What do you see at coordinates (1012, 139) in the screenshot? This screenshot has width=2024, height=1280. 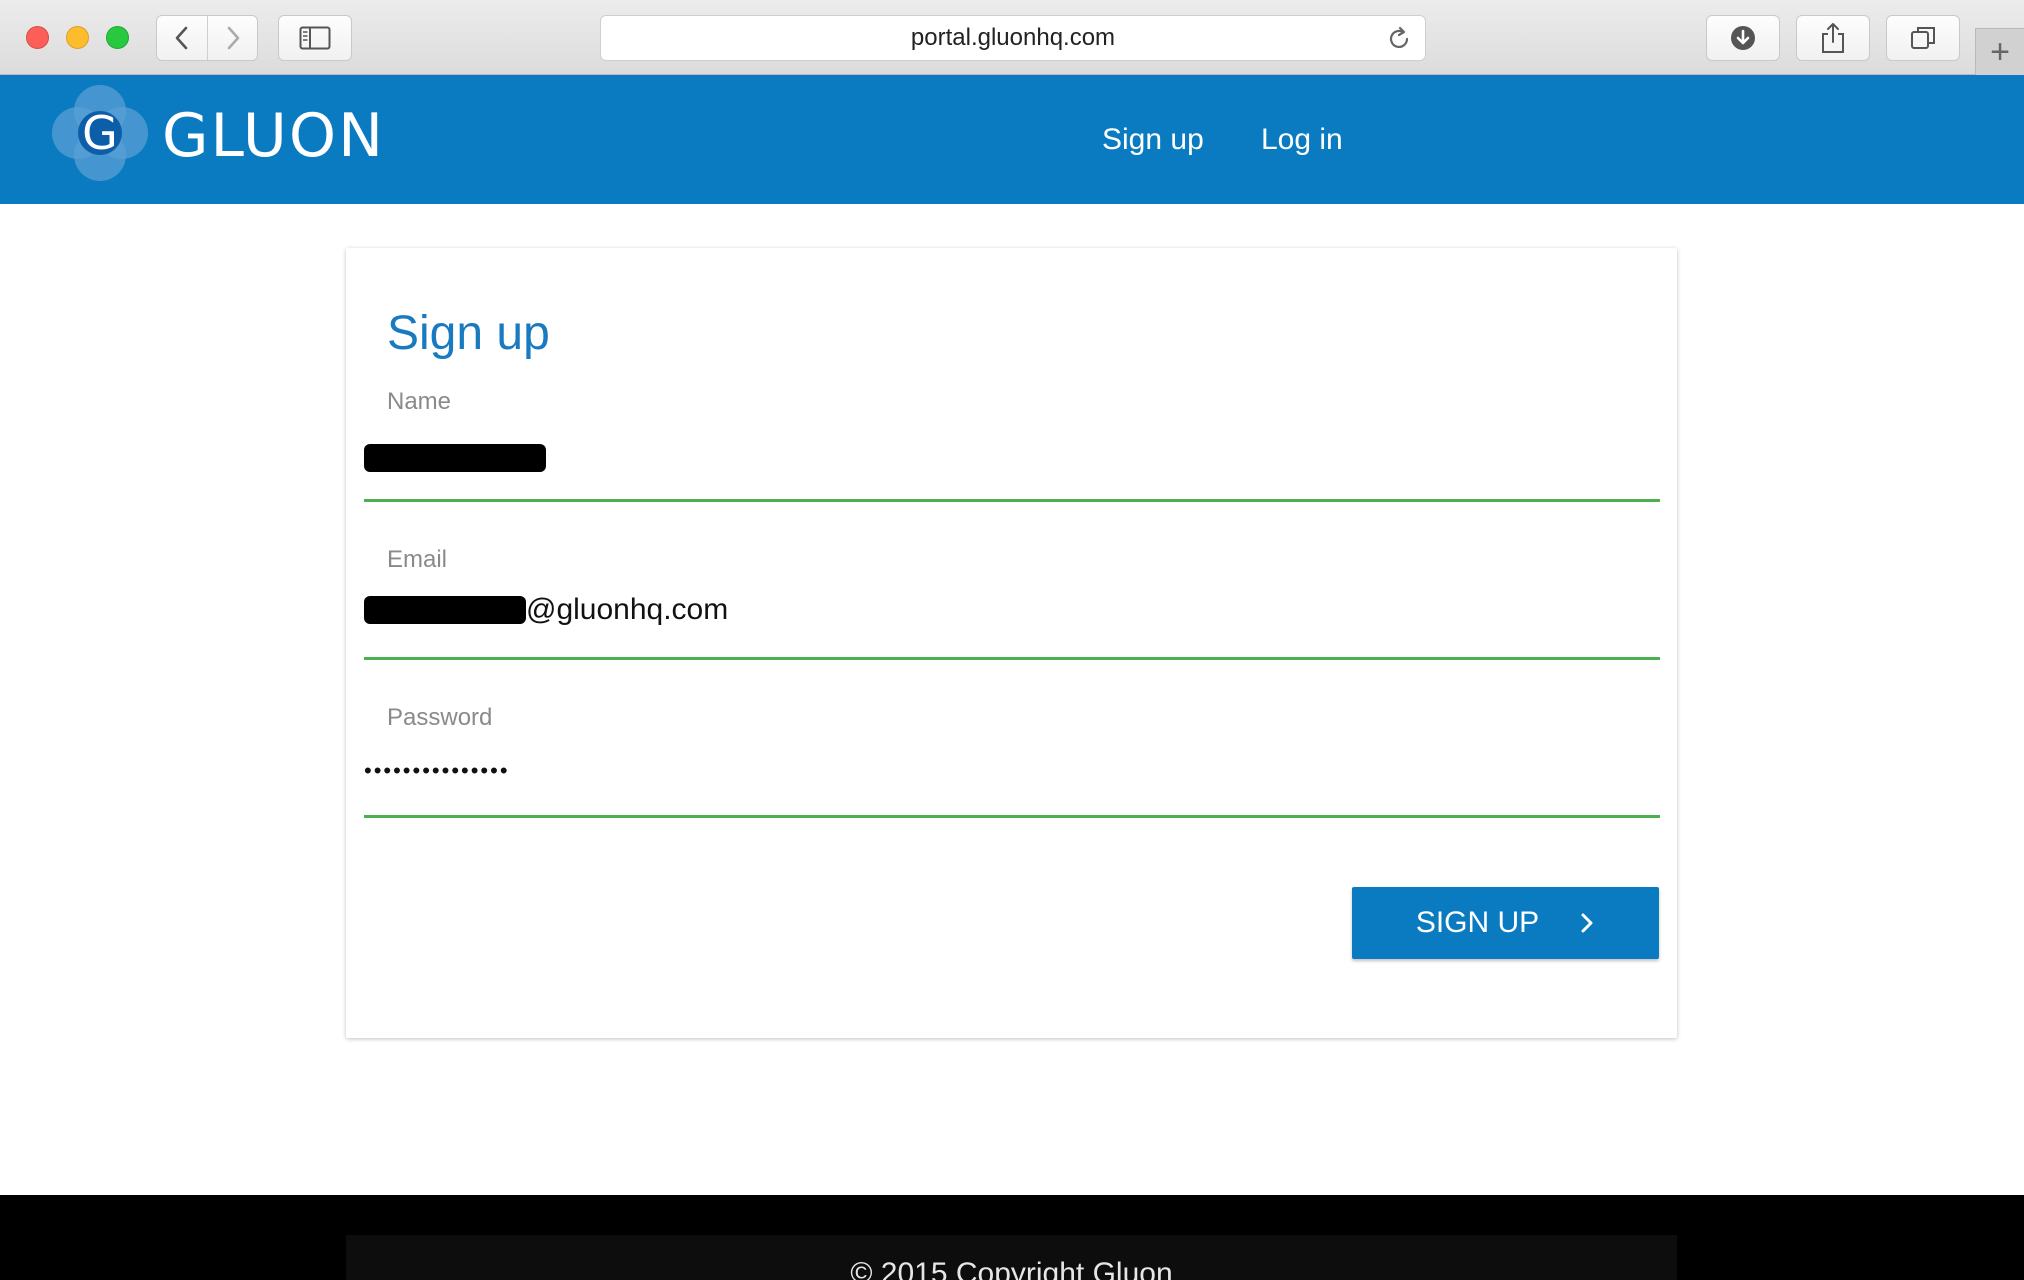 I see `site-header: G GLUON Sign up Log in` at bounding box center [1012, 139].